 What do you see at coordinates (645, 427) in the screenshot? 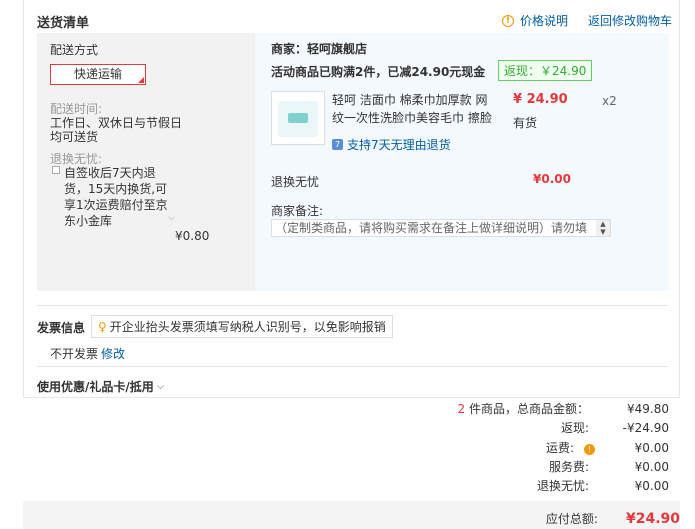
I see `cashback-value: -¥24.90` at bounding box center [645, 427].